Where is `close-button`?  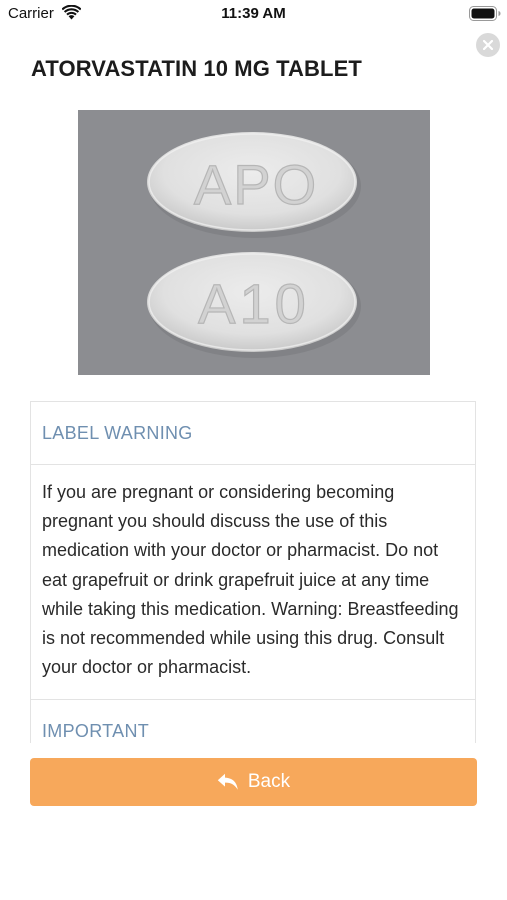
close-button is located at coordinates (488, 45).